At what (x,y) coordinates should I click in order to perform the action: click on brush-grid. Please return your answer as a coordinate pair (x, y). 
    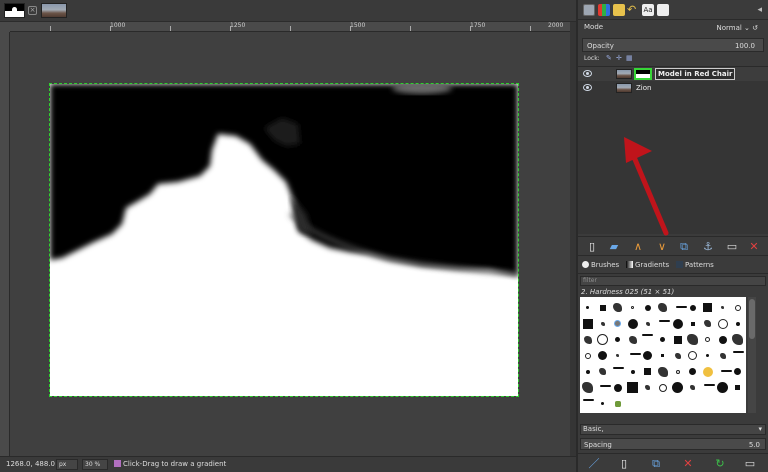
    Looking at the image, I should click on (663, 355).